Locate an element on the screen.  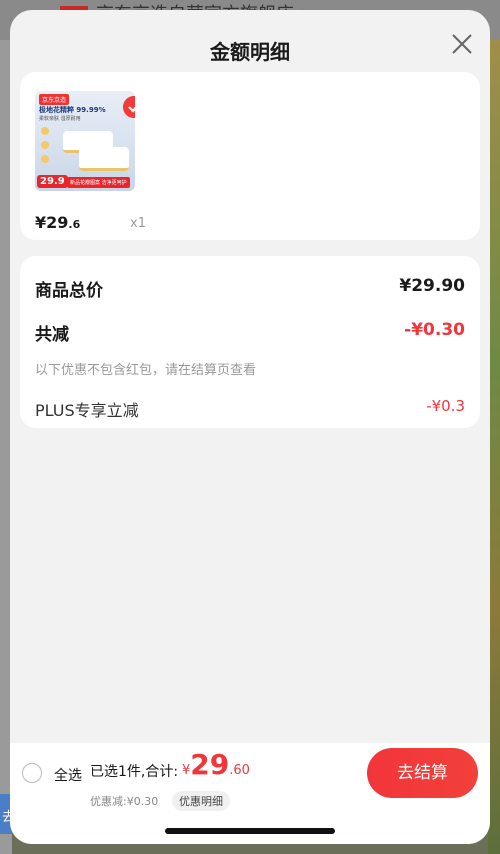
total-reduction-value: -¥0.30 is located at coordinates (434, 330).